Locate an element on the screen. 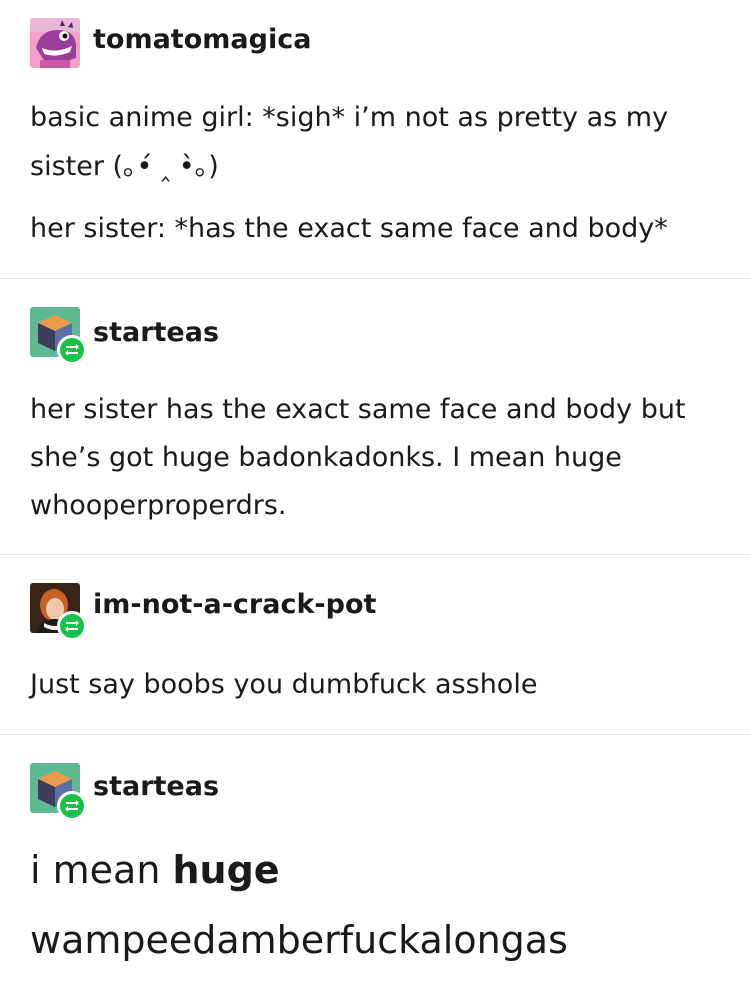 This screenshot has height=990, width=750. text-bold: huge is located at coordinates (226, 870).